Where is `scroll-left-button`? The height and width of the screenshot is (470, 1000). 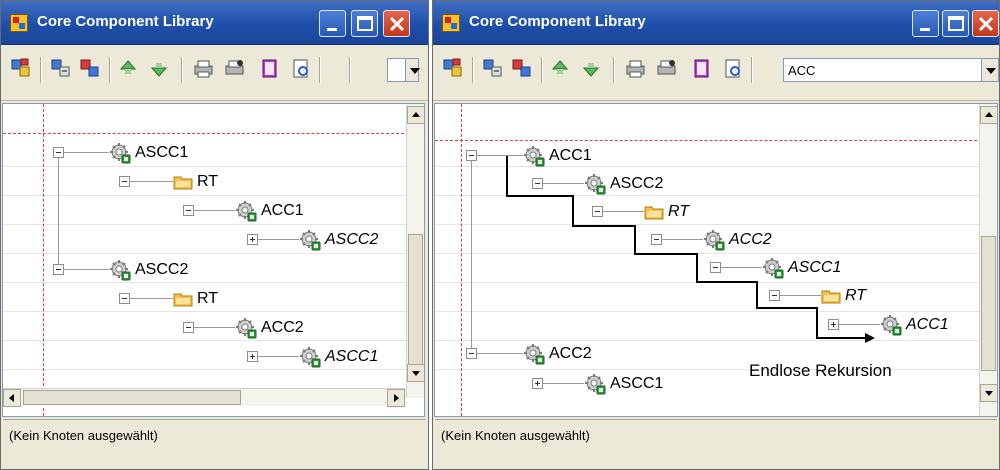 scroll-left-button is located at coordinates (12, 398).